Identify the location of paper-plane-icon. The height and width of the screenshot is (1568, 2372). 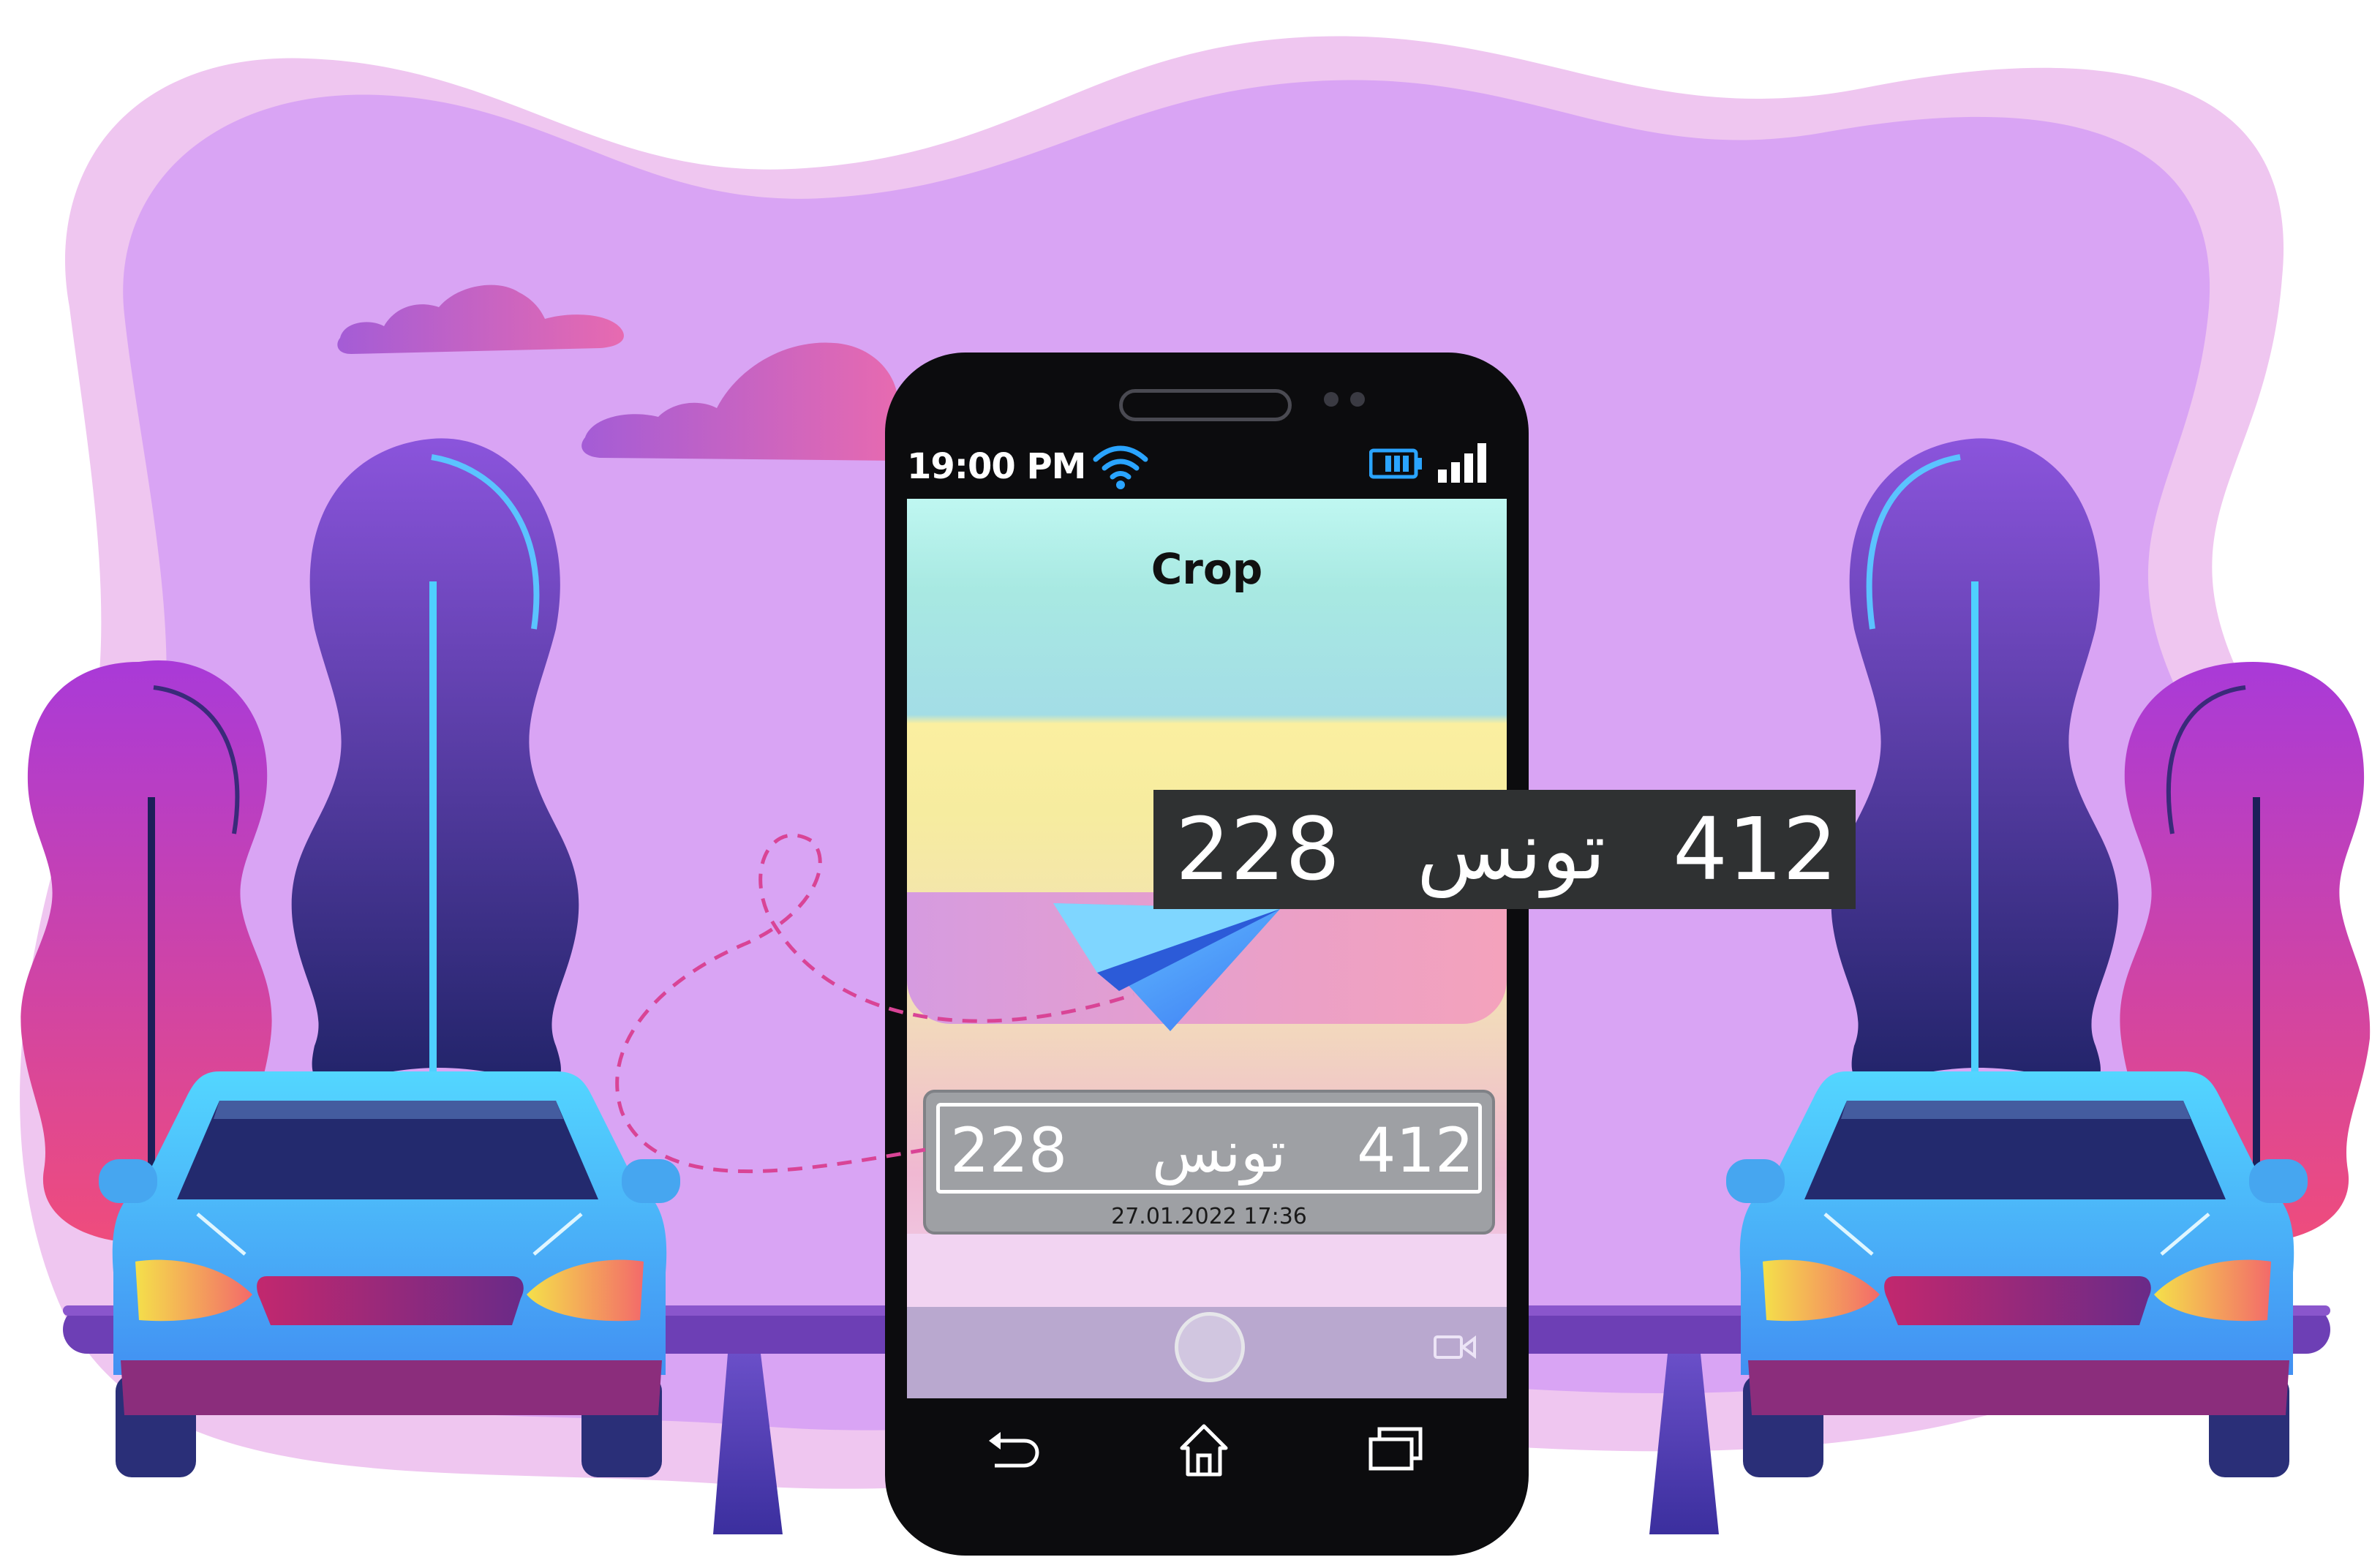
(1166, 967).